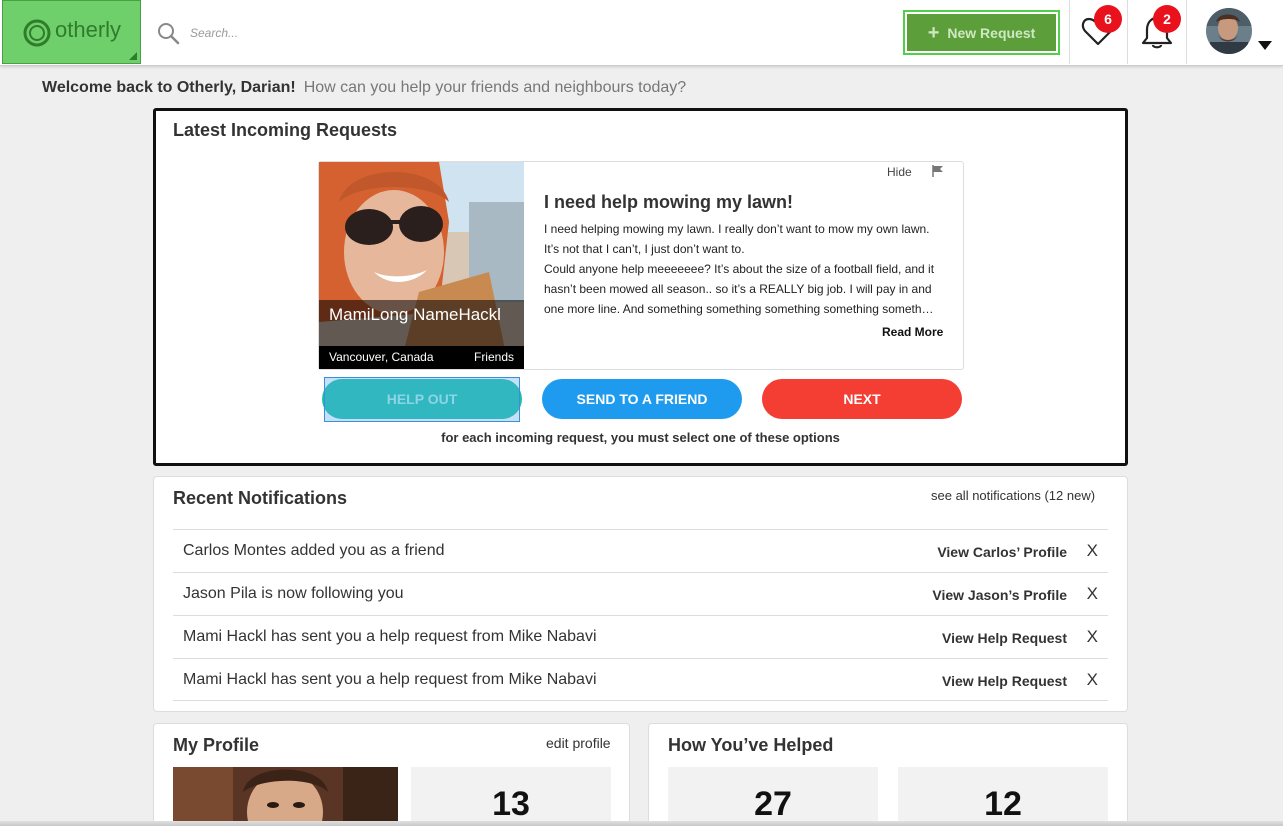 Image resolution: width=1283 pixels, height=826 pixels. Describe the element at coordinates (285, 130) in the screenshot. I see `incoming-requests-title: Latest Incoming Requests` at that location.